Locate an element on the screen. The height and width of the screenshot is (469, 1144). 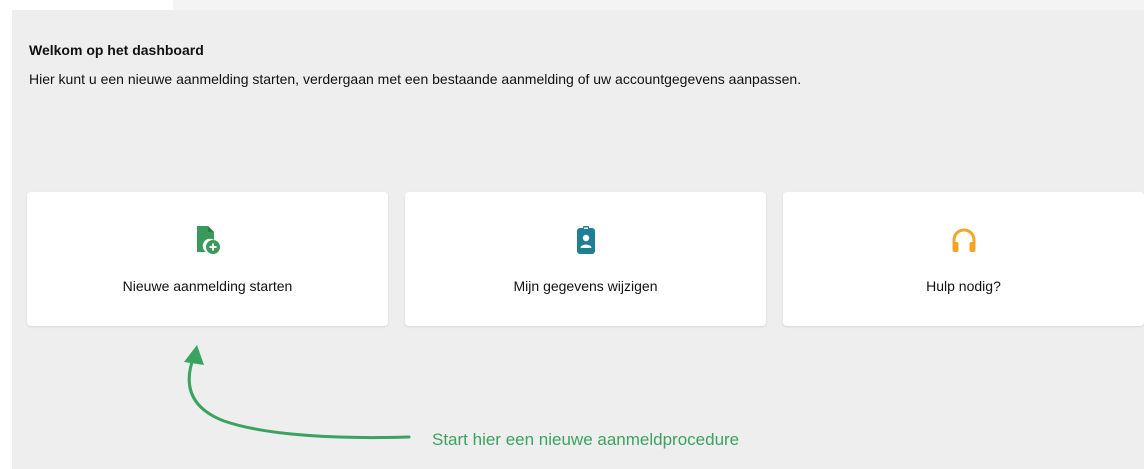
page-title: Welkom op het dashboard is located at coordinates (116, 50).